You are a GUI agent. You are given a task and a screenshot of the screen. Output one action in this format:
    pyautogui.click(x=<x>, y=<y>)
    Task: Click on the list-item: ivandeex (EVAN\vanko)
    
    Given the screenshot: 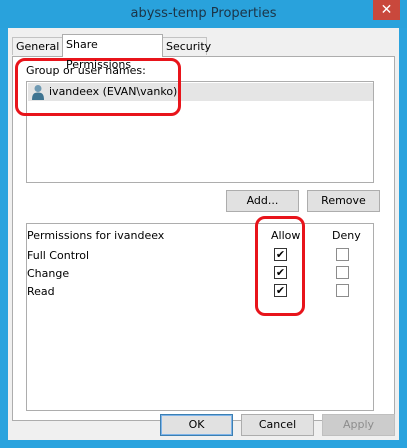 What is the action you would take?
    pyautogui.click(x=200, y=92)
    